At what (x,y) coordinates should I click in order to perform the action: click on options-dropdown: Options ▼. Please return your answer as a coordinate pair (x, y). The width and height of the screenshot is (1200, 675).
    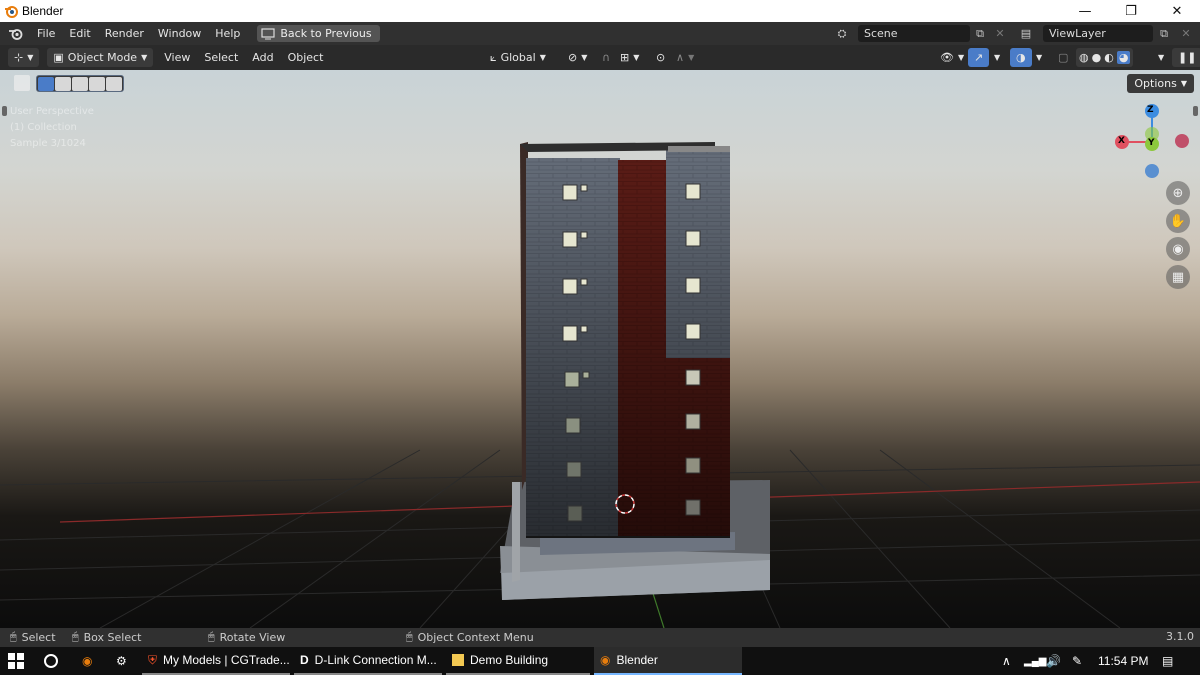
    Looking at the image, I should click on (1160, 83).